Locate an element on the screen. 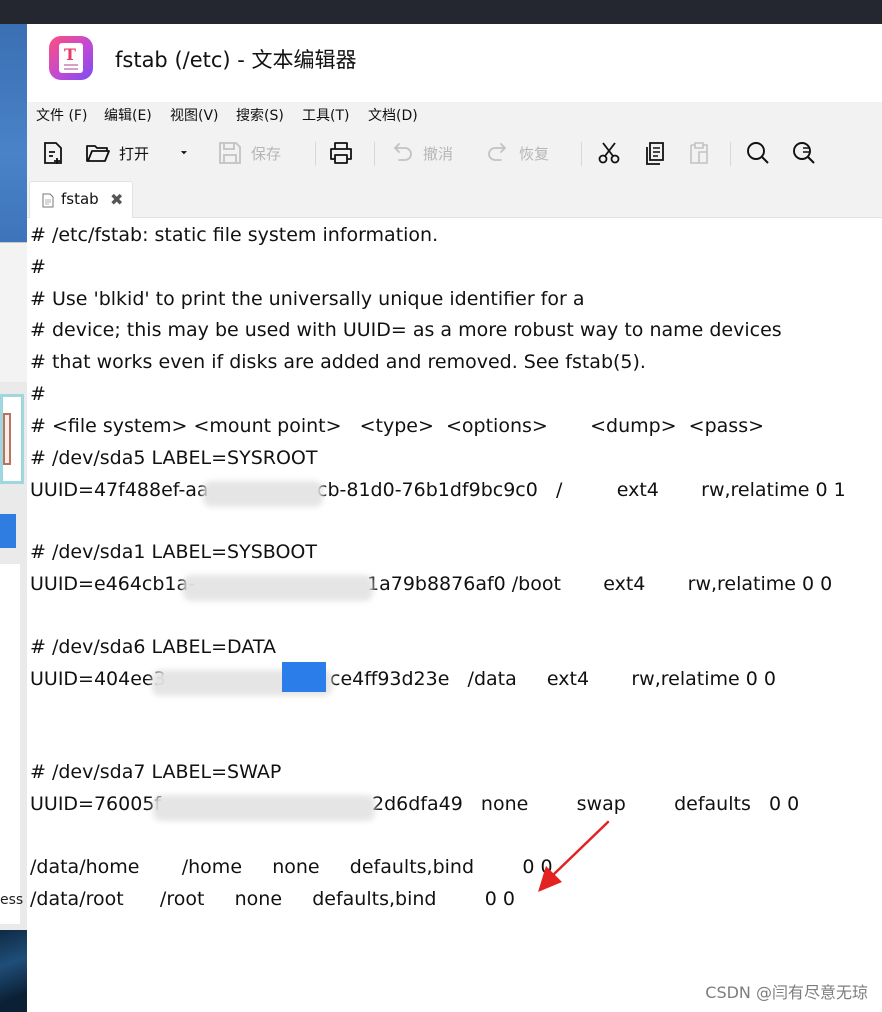 The image size is (882, 1012). text-line-tail: ce4ff93d23e /data ext4 rw,relatime 0 0 is located at coordinates (553, 679).